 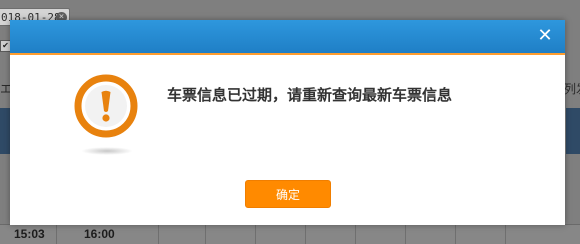 What do you see at coordinates (107, 151) in the screenshot?
I see `icon-shadow` at bounding box center [107, 151].